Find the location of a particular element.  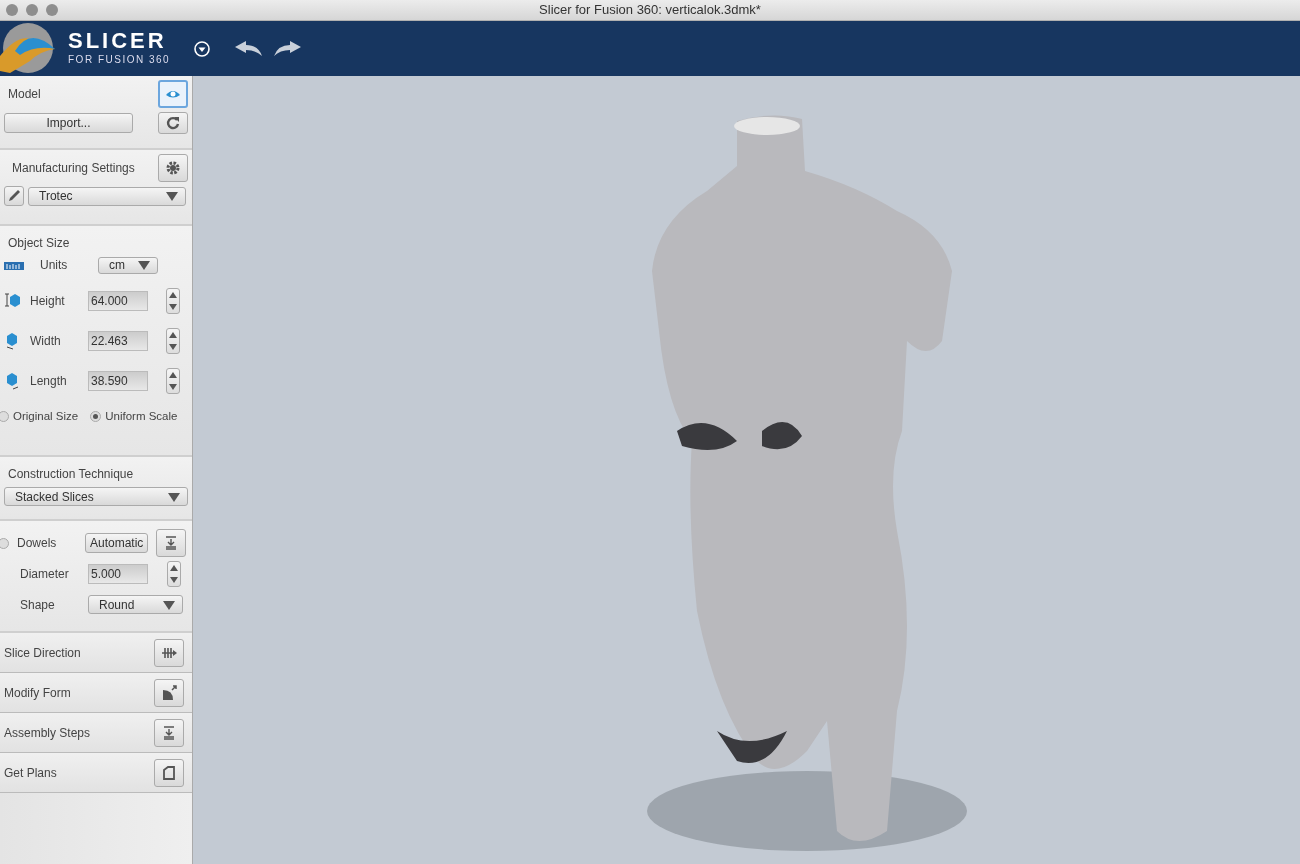

edit-icon is located at coordinates (14, 196).